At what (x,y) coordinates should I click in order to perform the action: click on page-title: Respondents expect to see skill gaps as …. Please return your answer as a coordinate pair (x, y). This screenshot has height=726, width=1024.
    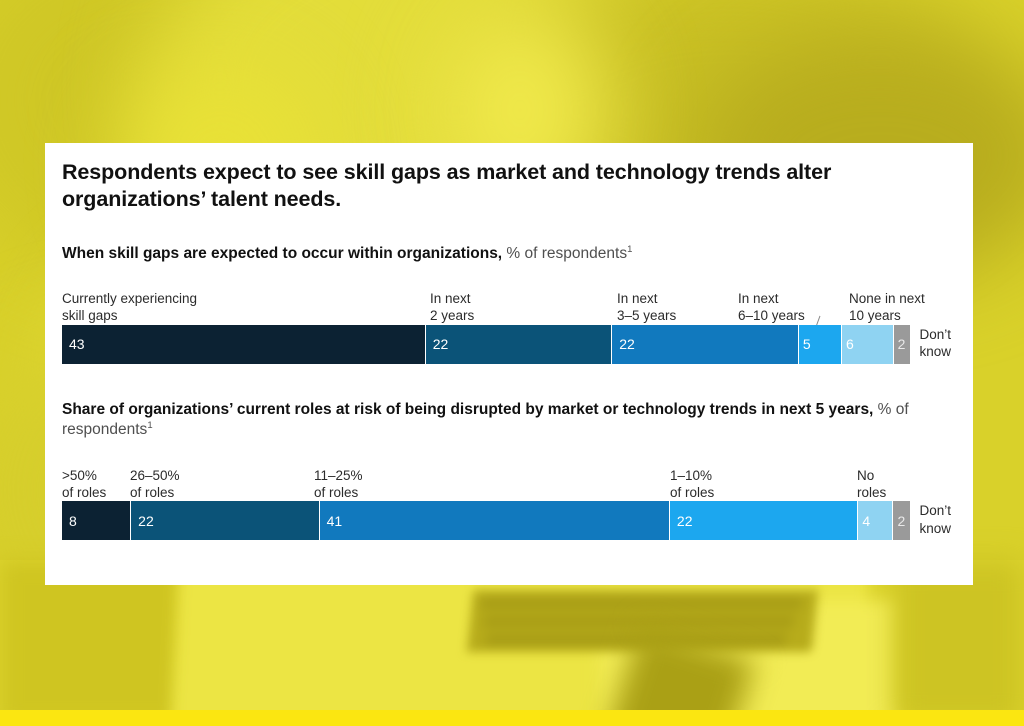
    Looking at the image, I should click on (447, 186).